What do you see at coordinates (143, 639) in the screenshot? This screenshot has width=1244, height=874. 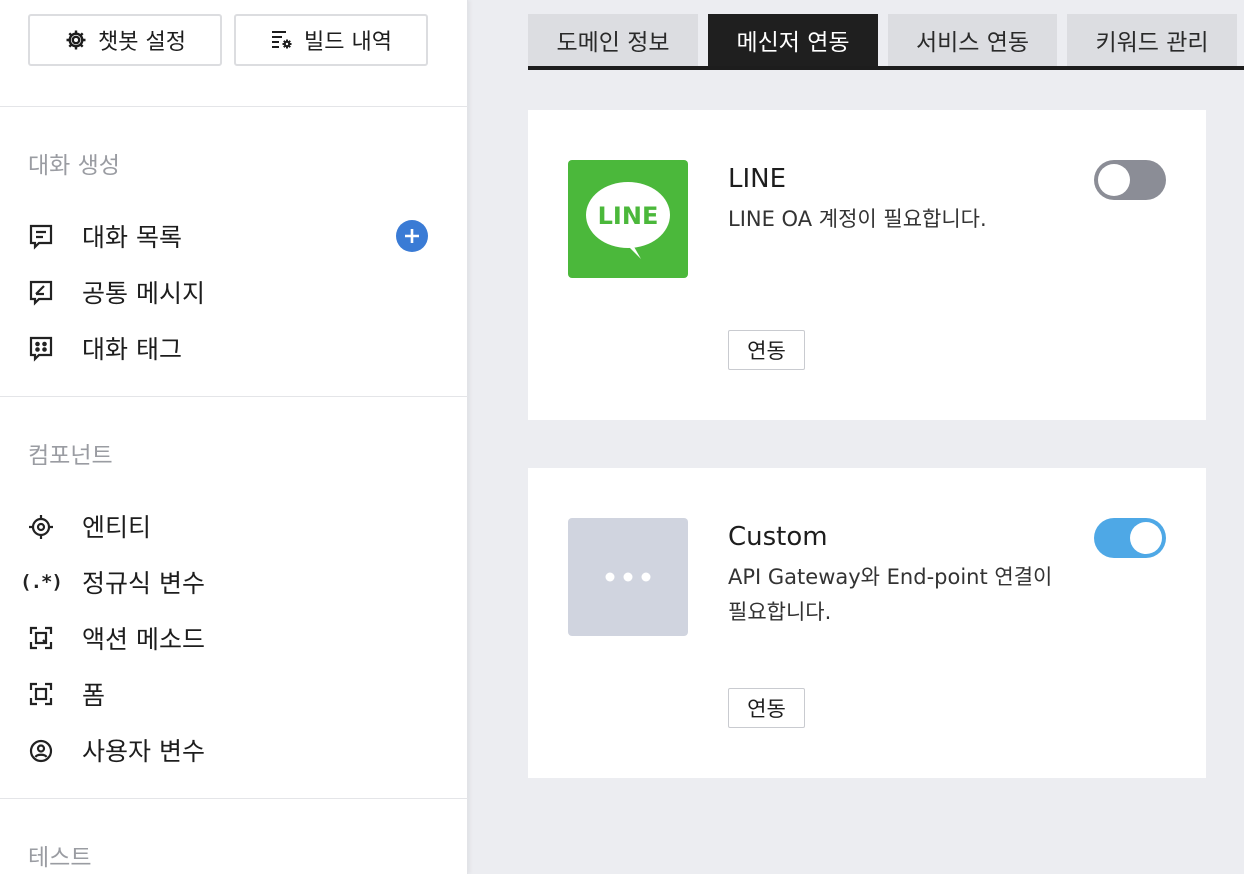 I see `sidebar-item-label: 액션 메소드` at bounding box center [143, 639].